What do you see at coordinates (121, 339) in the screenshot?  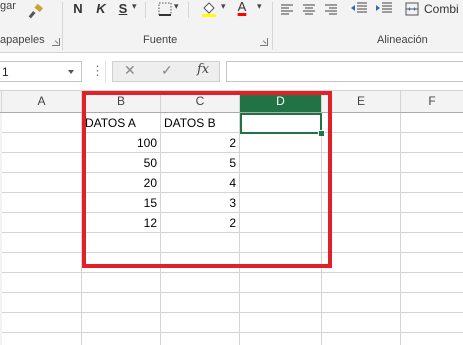 I see `cell-b12` at bounding box center [121, 339].